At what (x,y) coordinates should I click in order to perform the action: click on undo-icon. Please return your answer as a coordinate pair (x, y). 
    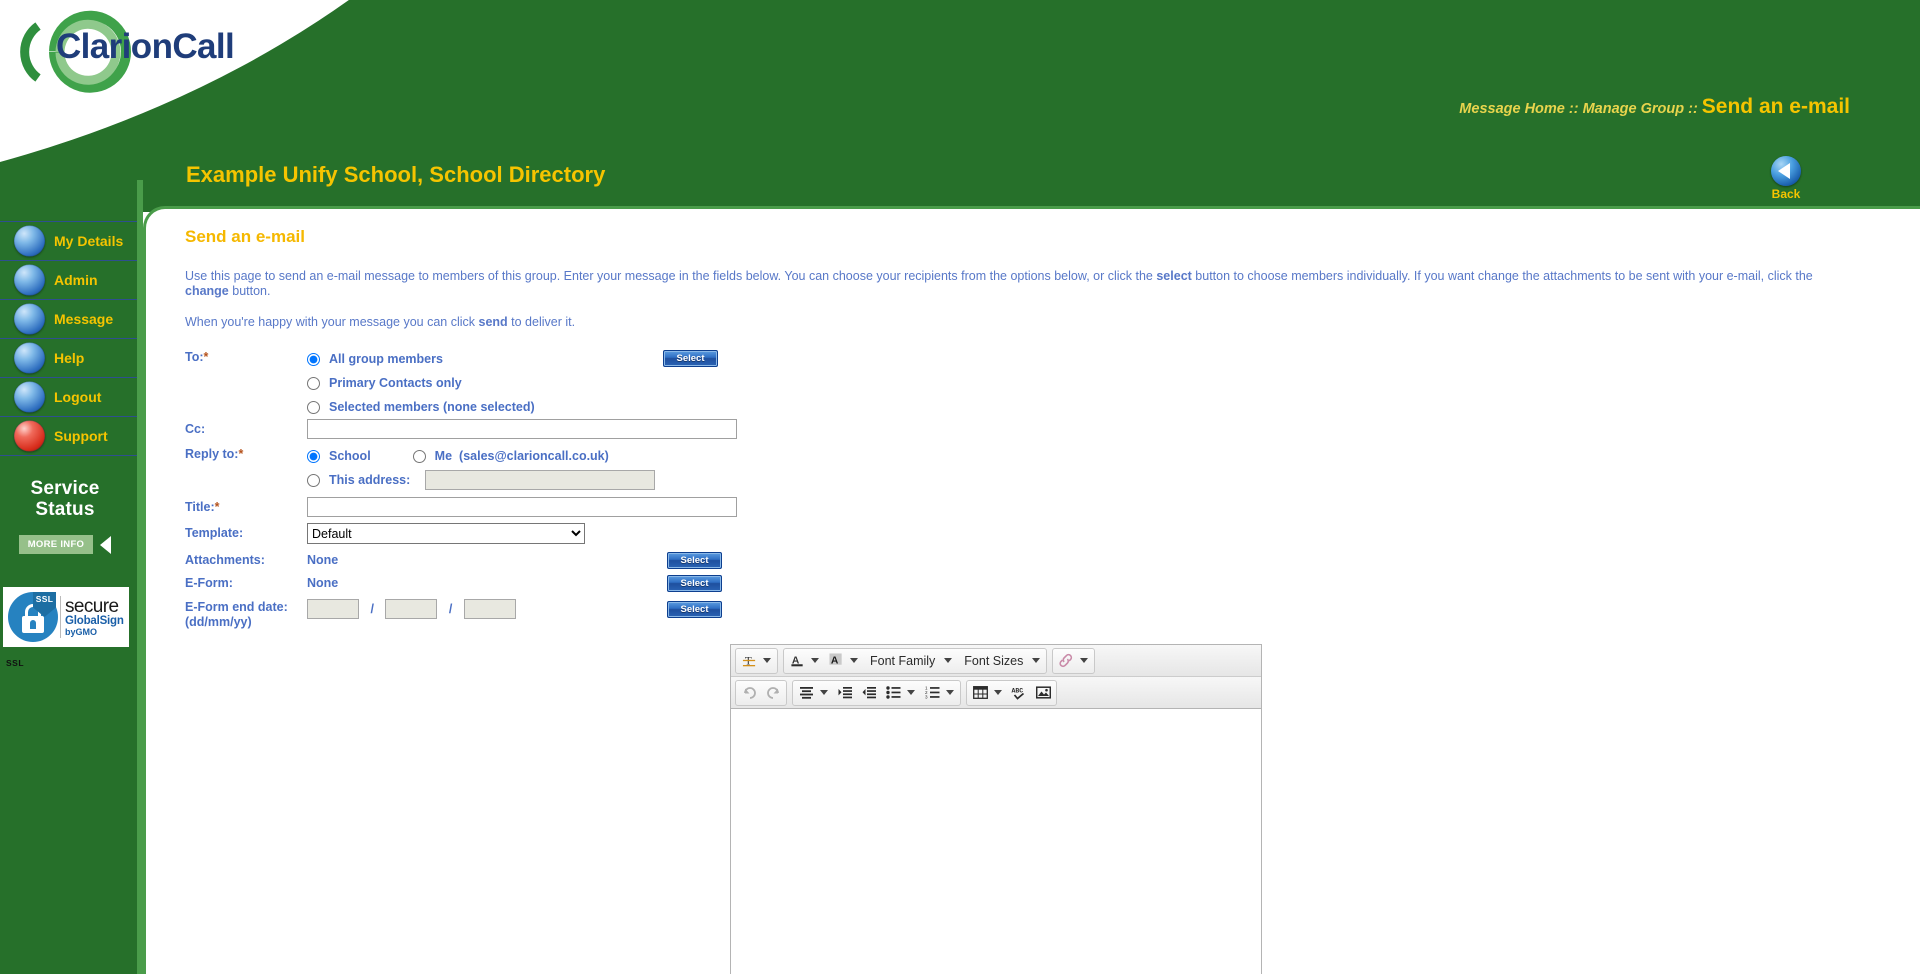
    Looking at the image, I should click on (749, 693).